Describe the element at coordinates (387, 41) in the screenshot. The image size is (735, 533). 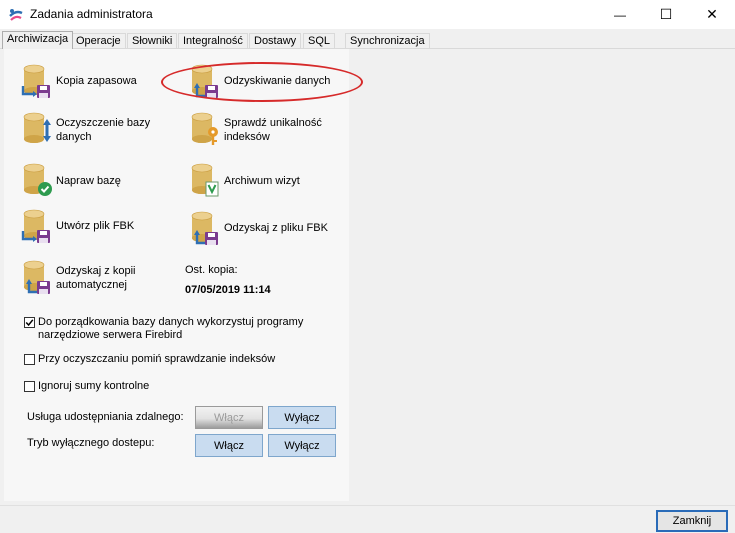
I see `tab-synchronizacja: Synchronizacja` at that location.